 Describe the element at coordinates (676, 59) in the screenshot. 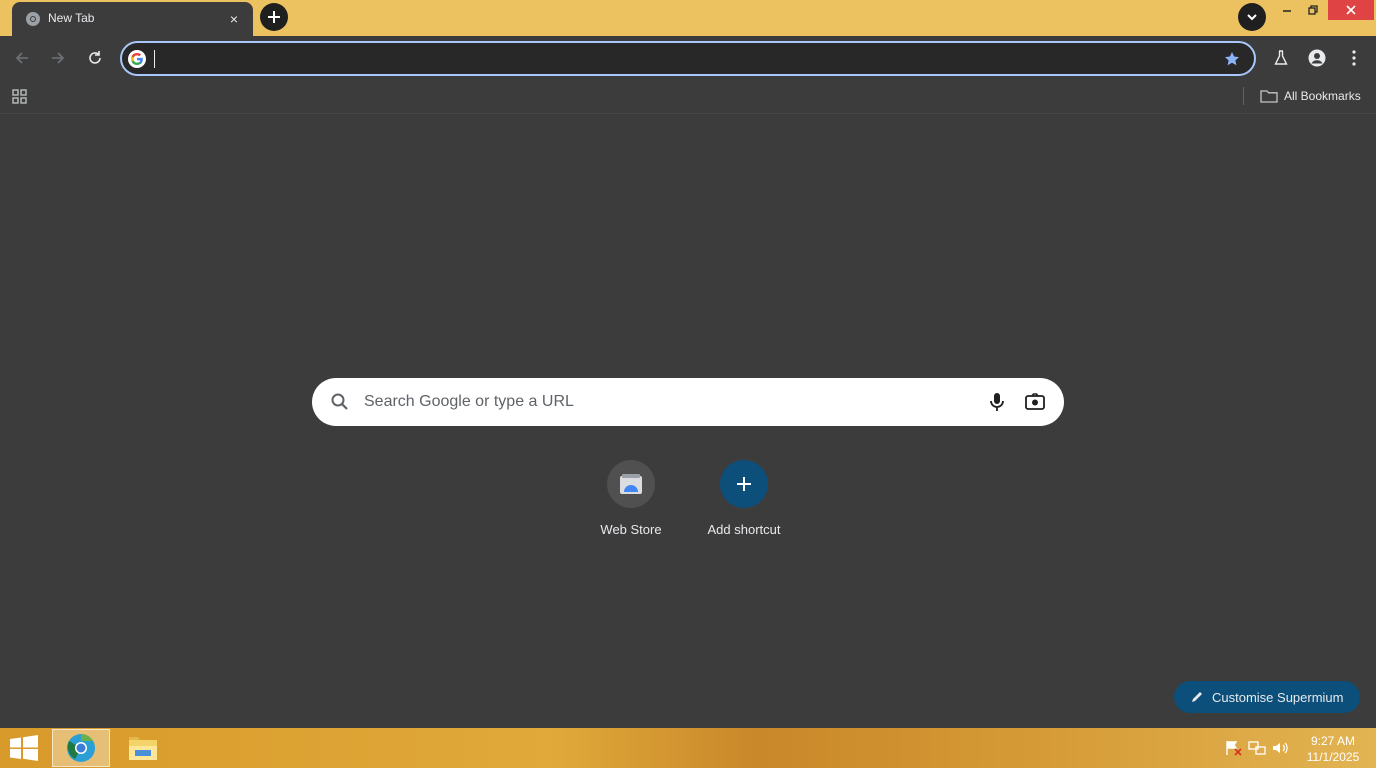

I see `omnibox-input` at that location.